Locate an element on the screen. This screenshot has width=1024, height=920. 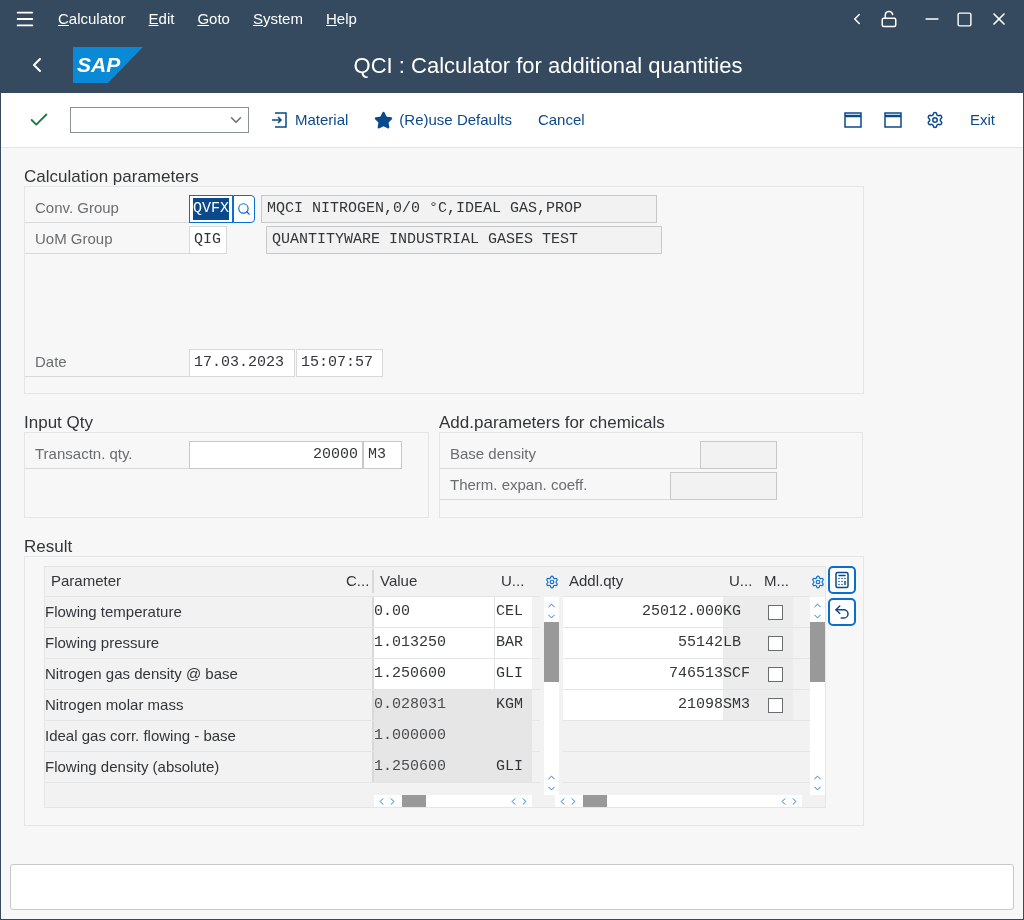
table-cell-text: Nitrogen molar mass is located at coordinates (115, 704).